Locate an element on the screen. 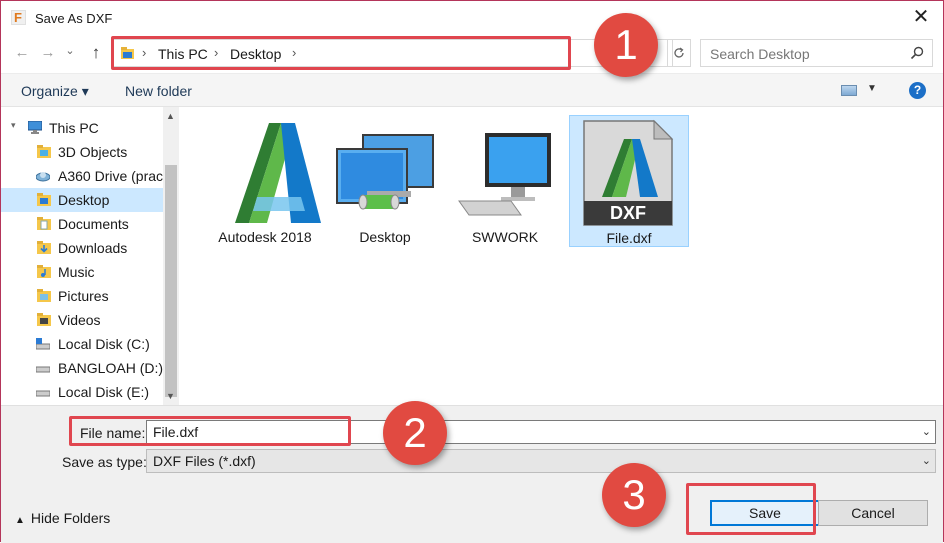  recent-locations-button: ⌄ is located at coordinates (70, 51).